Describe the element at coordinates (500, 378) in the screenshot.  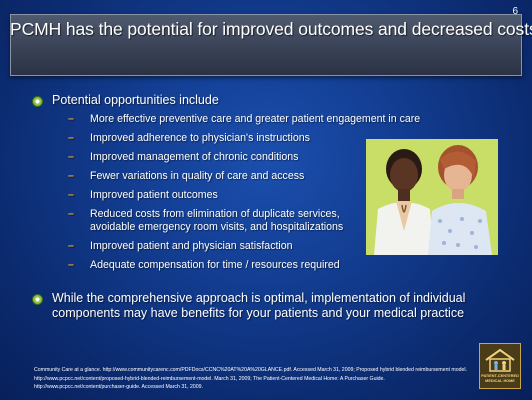
I see `logo-text: PATIENT-CENTERED MEDICAL HOME` at that location.